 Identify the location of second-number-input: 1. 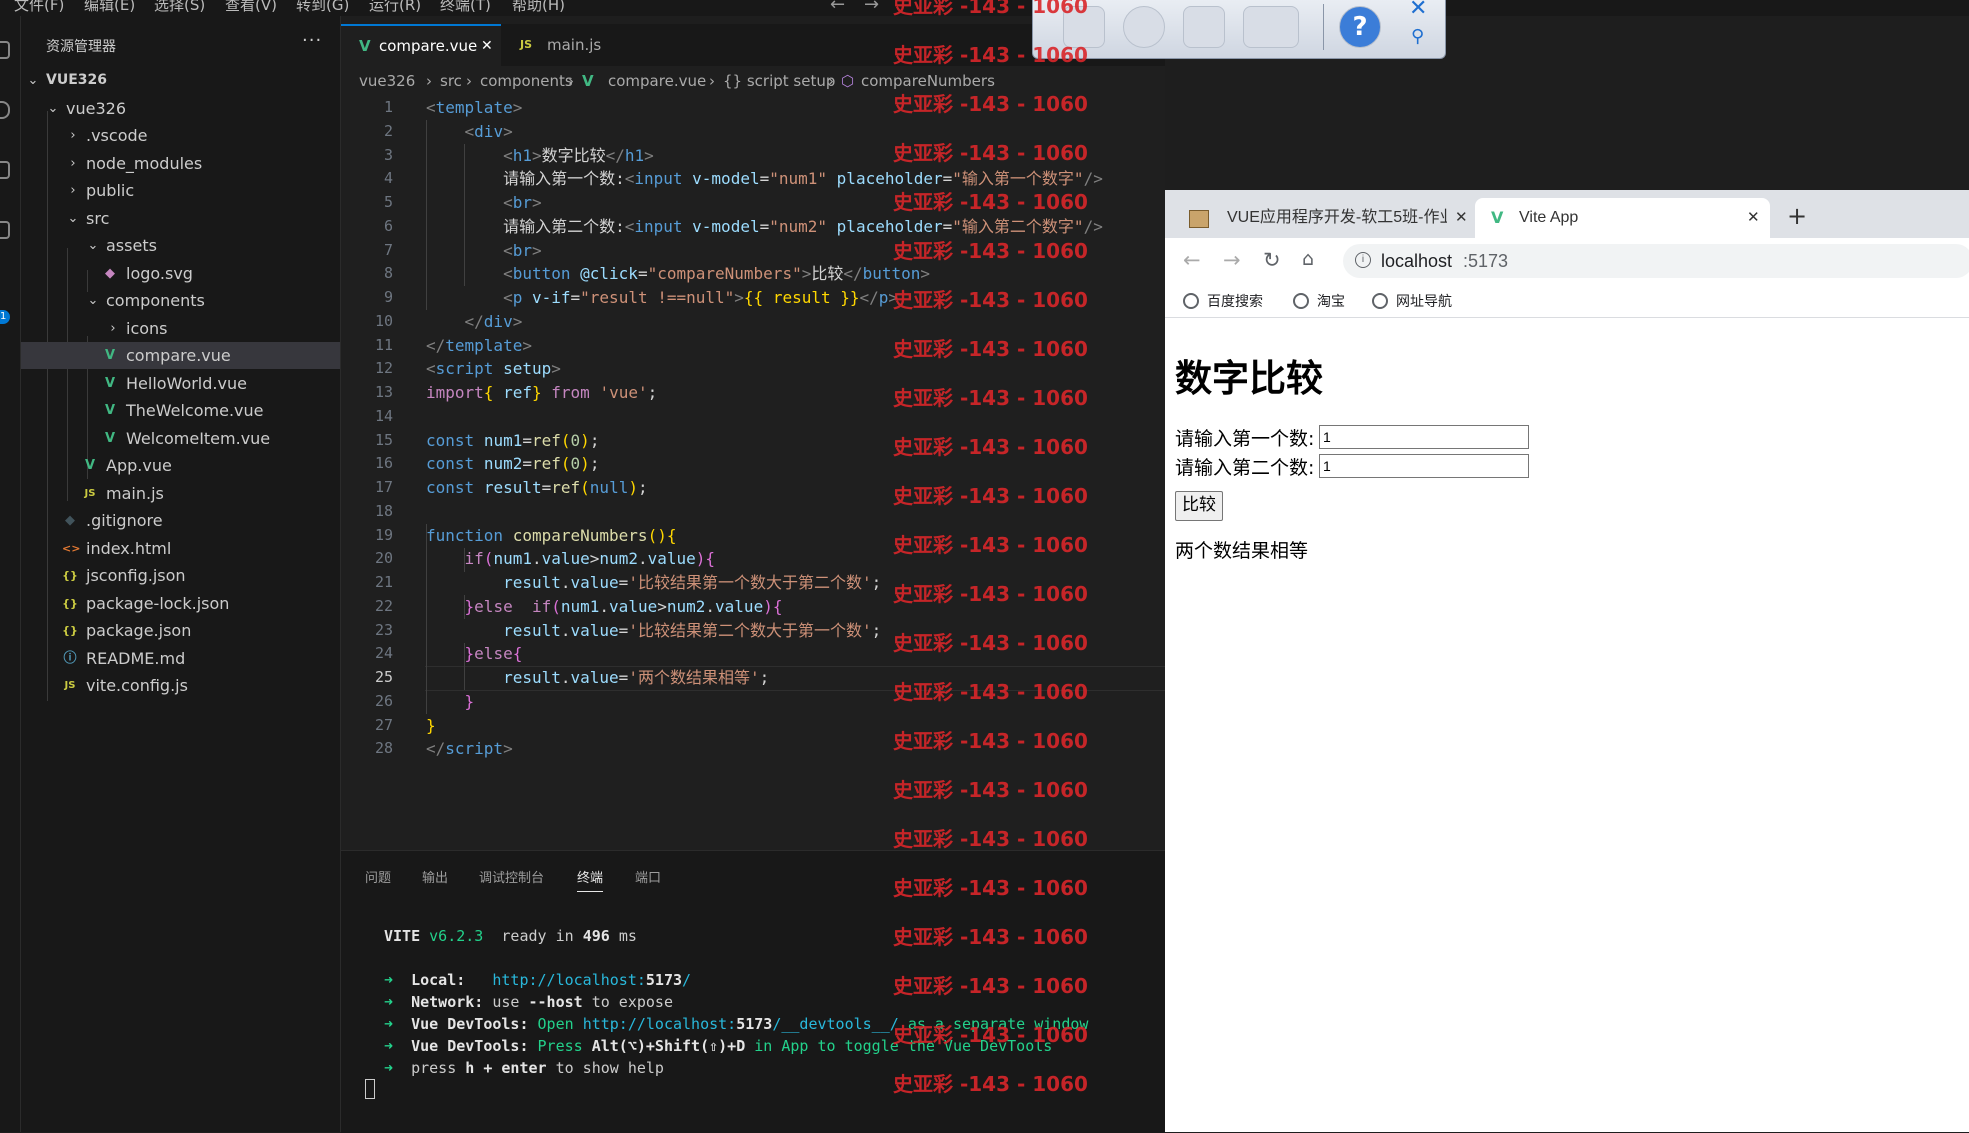
(1424, 466).